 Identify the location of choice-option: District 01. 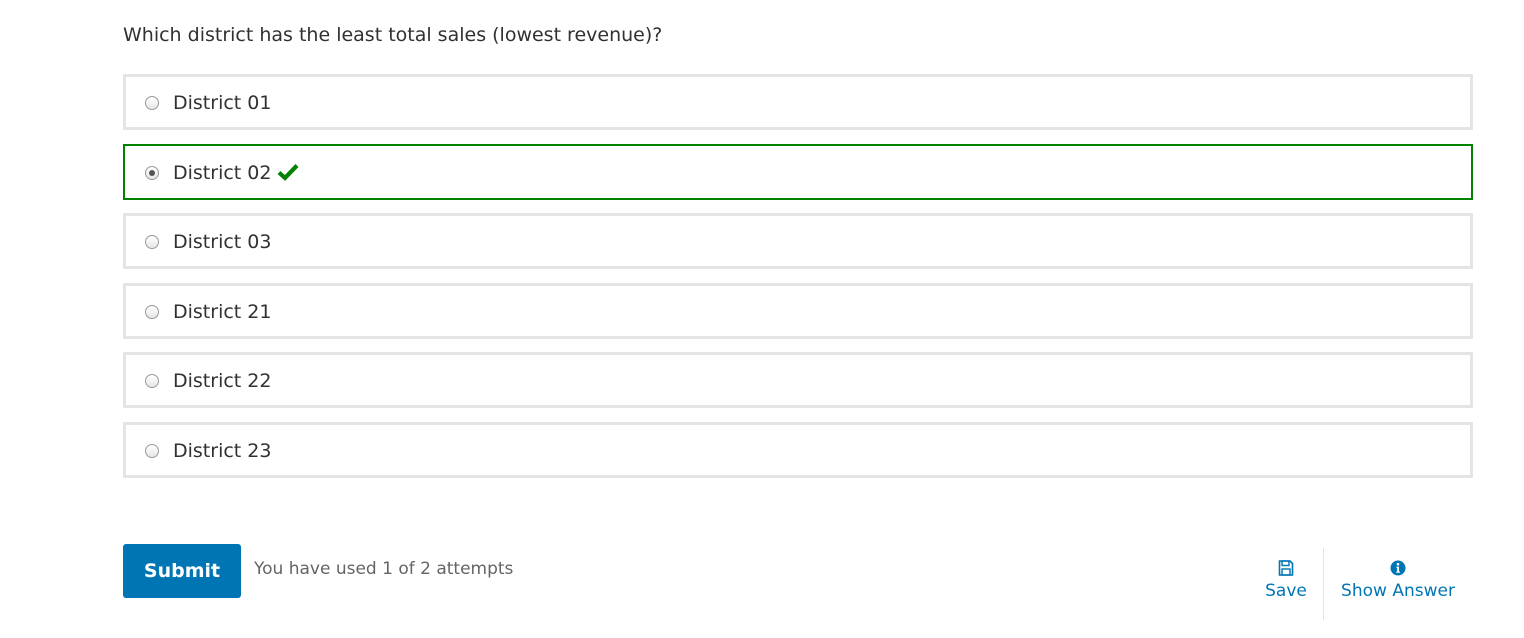
(798, 102).